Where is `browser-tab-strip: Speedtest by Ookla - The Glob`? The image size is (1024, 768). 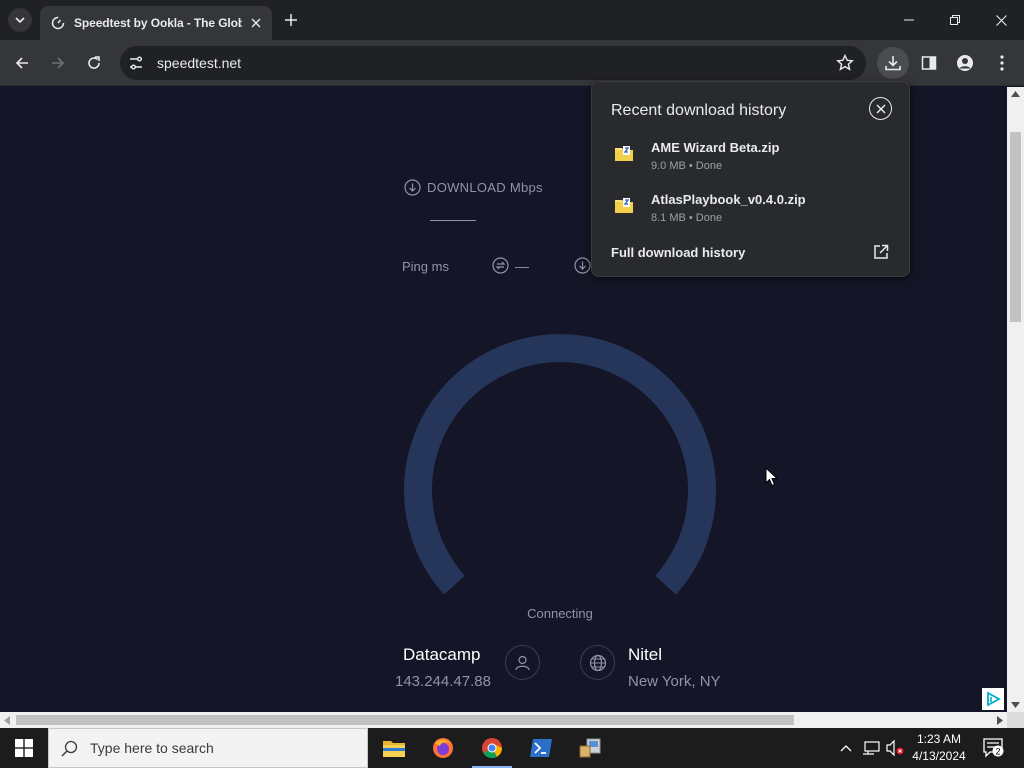 browser-tab-strip: Speedtest by Ookla - The Glob is located at coordinates (512, 20).